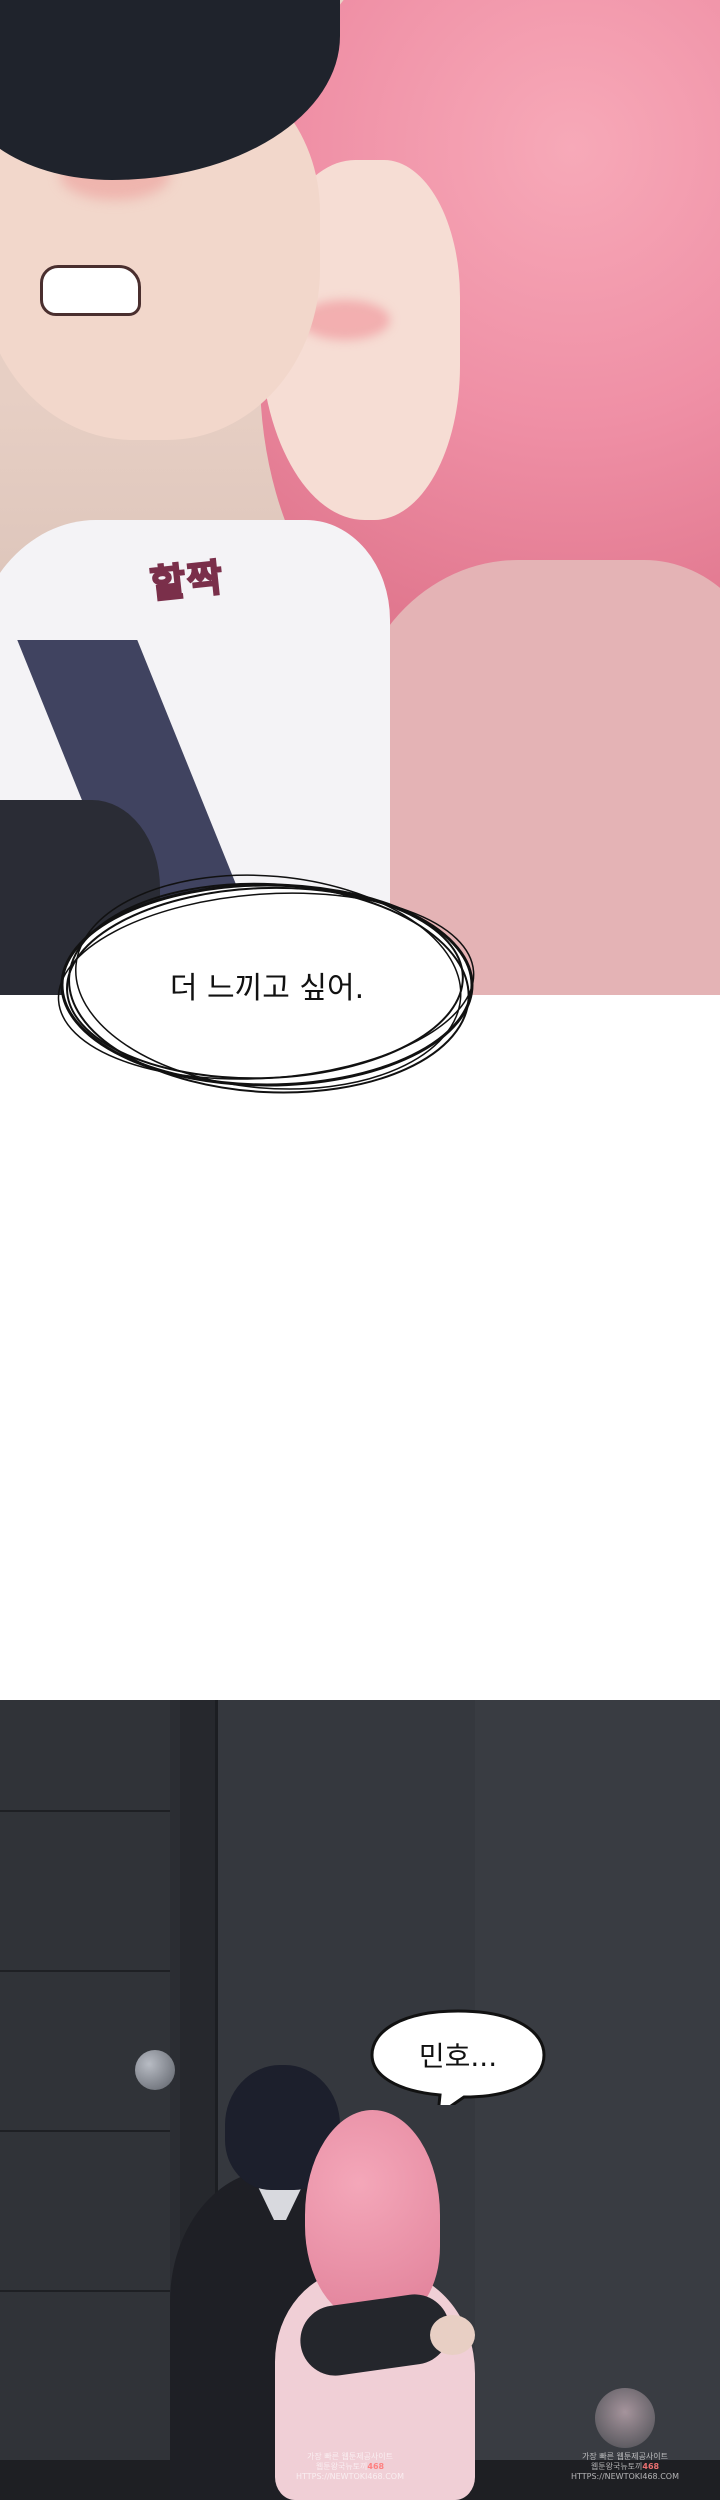 This screenshot has height=2500, width=720. What do you see at coordinates (372, 2215) in the screenshot?
I see `female-hair` at bounding box center [372, 2215].